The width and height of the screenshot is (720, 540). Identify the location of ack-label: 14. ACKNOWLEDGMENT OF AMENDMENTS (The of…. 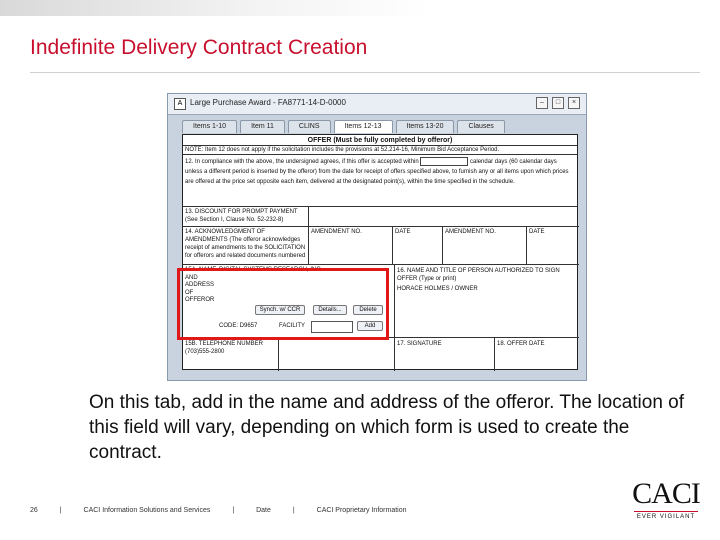
(246, 246).